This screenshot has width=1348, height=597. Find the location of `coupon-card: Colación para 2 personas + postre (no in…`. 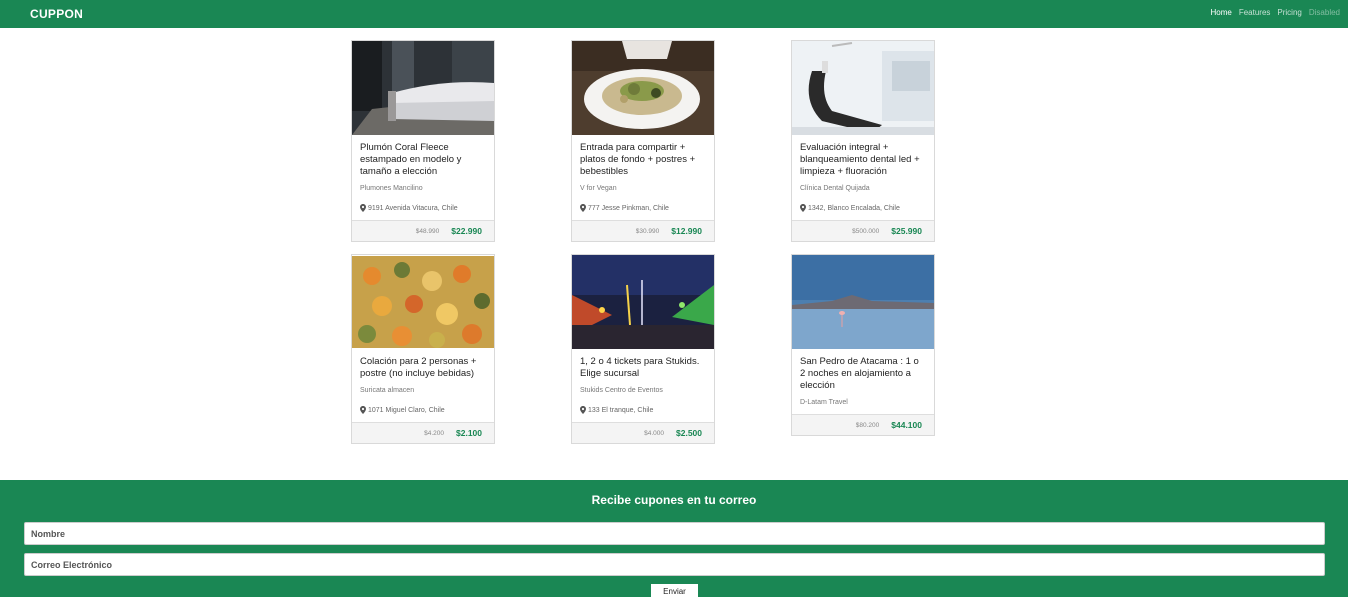

coupon-card: Colación para 2 personas + postre (no in… is located at coordinates (423, 349).